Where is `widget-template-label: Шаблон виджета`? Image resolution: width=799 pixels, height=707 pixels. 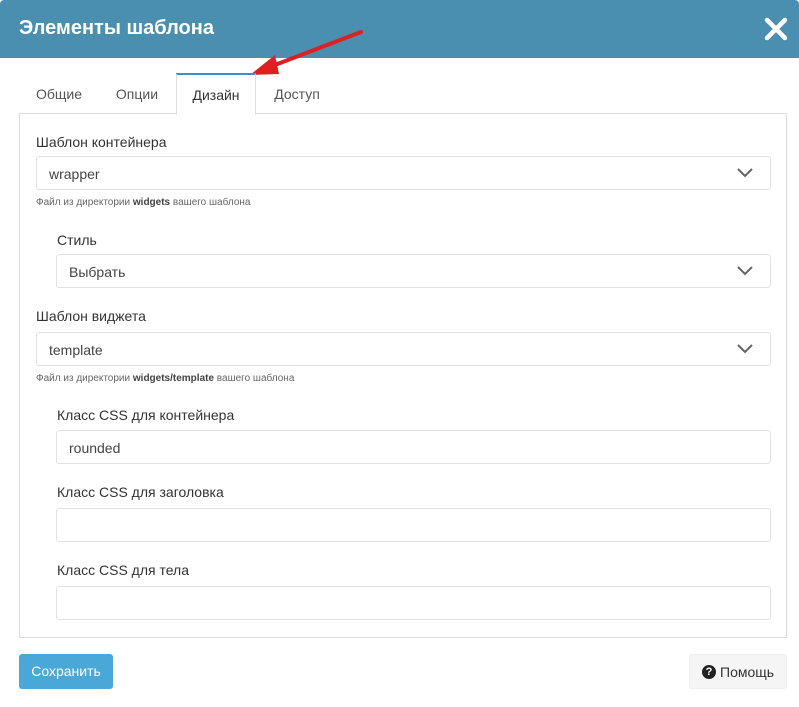 widget-template-label: Шаблон виджета is located at coordinates (91, 316).